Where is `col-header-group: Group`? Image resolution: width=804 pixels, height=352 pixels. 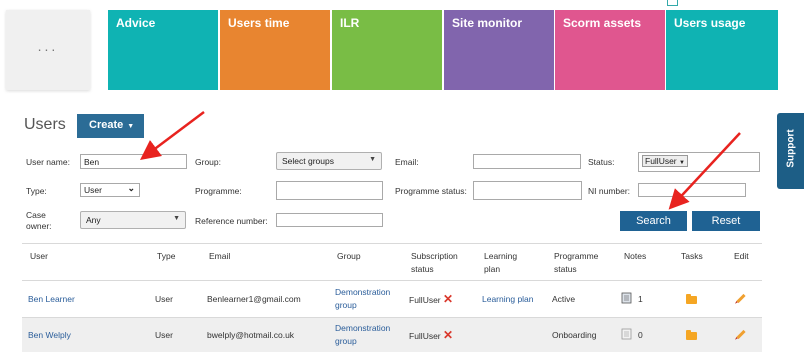
col-header-group: Group is located at coordinates (349, 256).